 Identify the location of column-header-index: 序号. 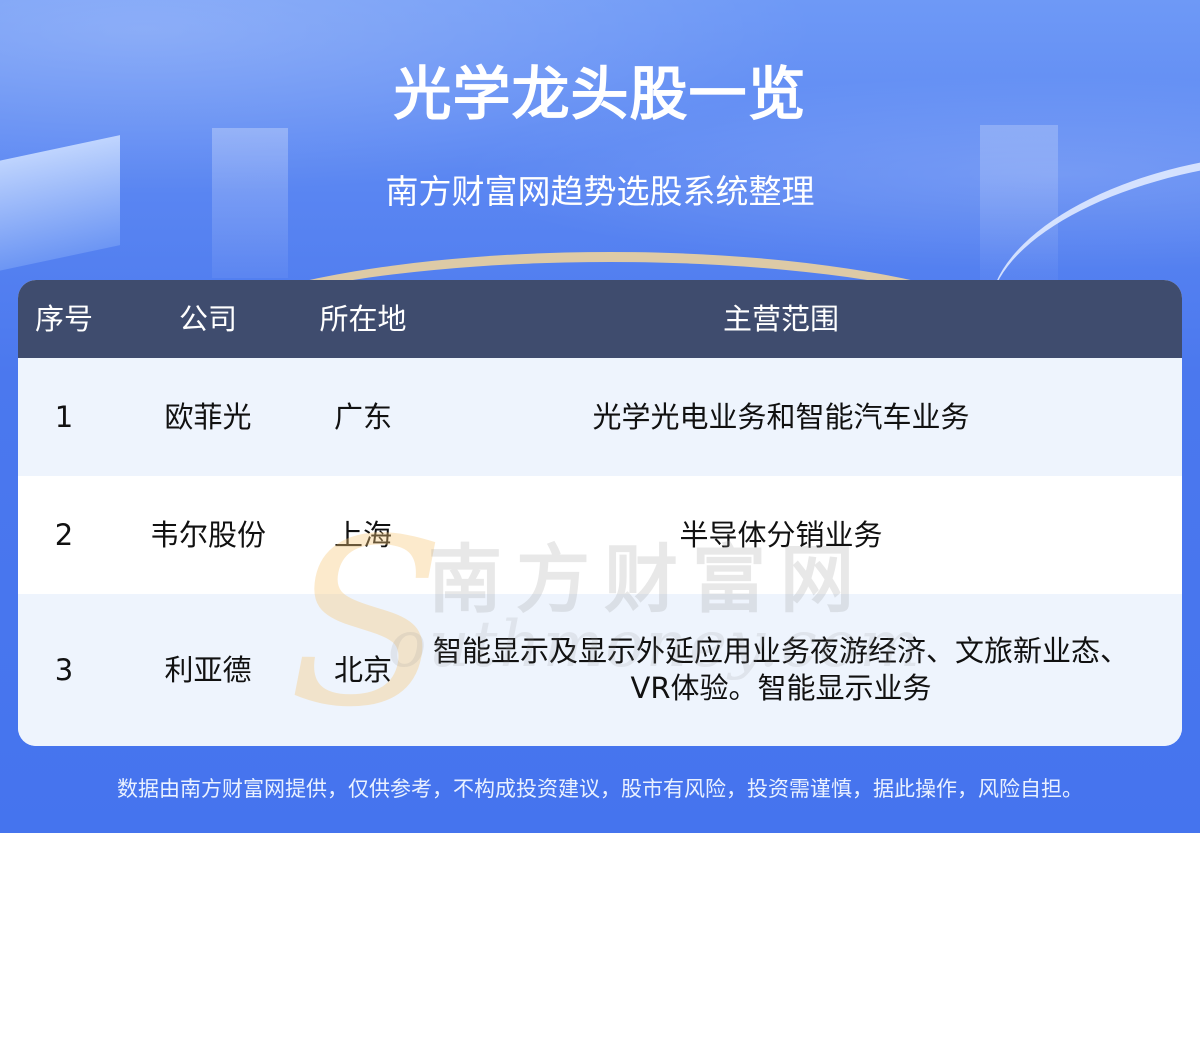
(63, 318).